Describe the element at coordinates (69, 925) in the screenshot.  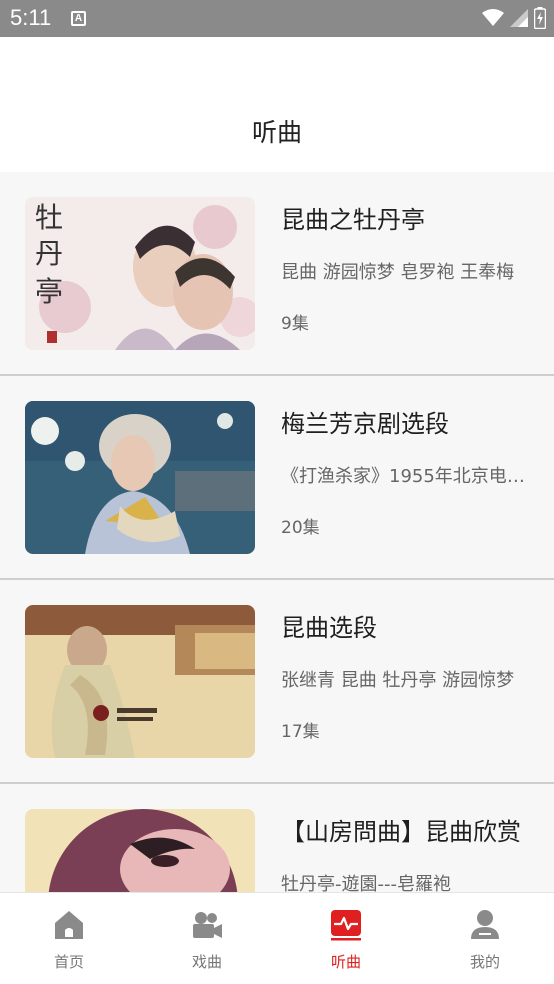
I see `home-icon` at that location.